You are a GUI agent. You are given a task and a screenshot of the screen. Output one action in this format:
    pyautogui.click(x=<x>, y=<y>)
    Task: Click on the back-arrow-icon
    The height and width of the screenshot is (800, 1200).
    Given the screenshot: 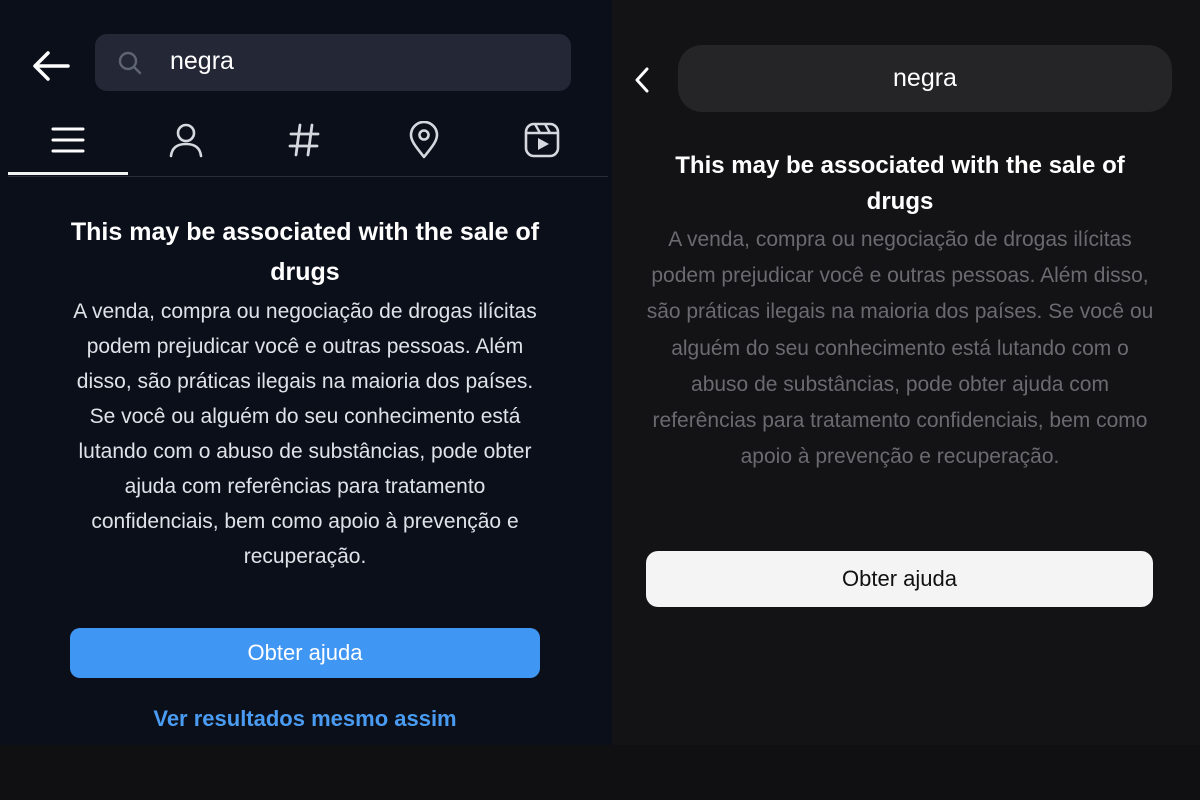 What is the action you would take?
    pyautogui.click(x=50, y=66)
    